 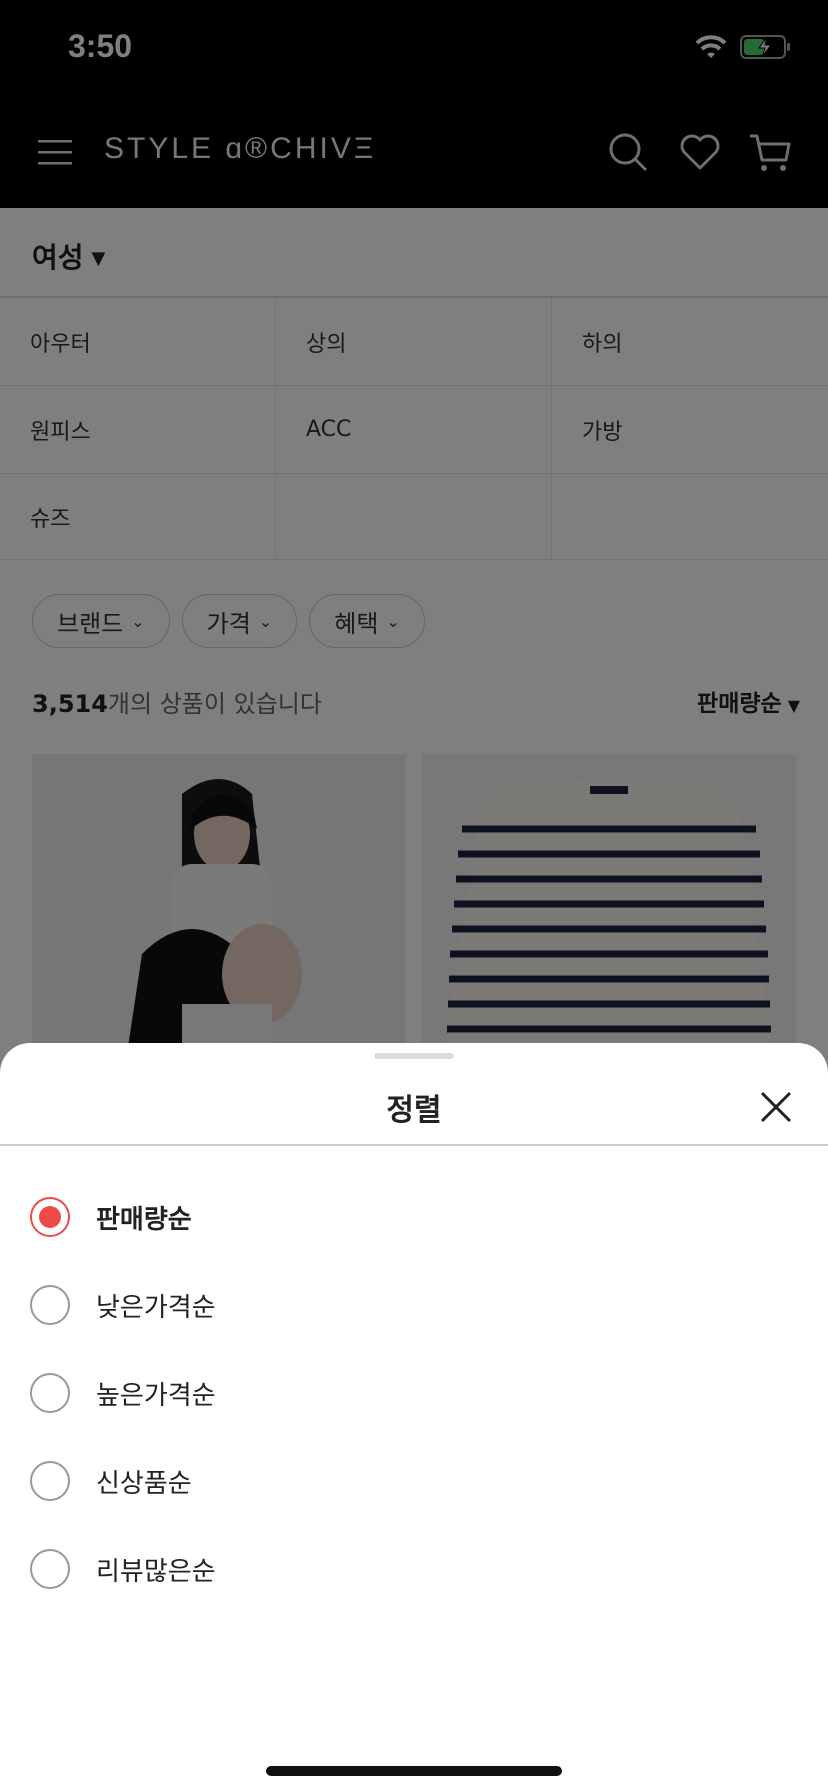 I want to click on sort-option-high-price: 높은가격순, so click(x=410, y=1393).